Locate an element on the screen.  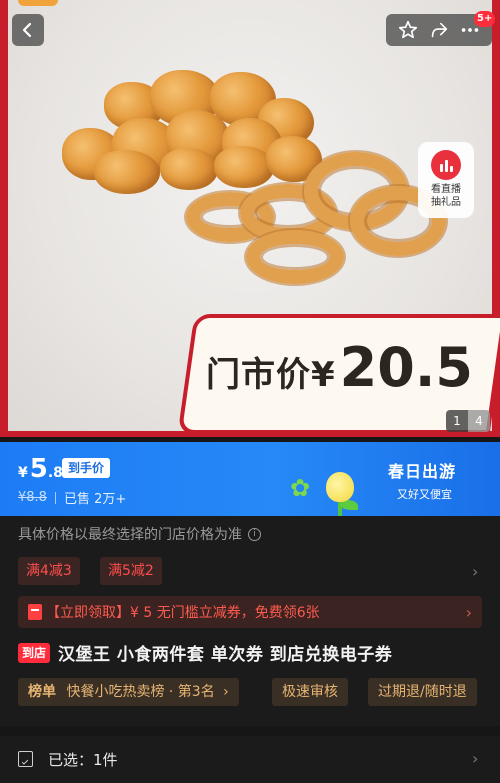
final-price: ¥ 5 .8 is located at coordinates (40, 469).